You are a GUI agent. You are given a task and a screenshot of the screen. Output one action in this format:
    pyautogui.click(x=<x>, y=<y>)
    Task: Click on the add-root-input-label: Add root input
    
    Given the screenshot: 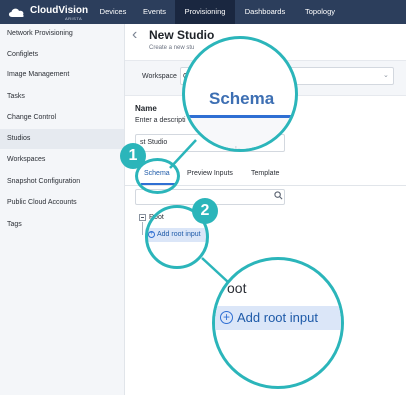 What is the action you would take?
    pyautogui.click(x=179, y=234)
    